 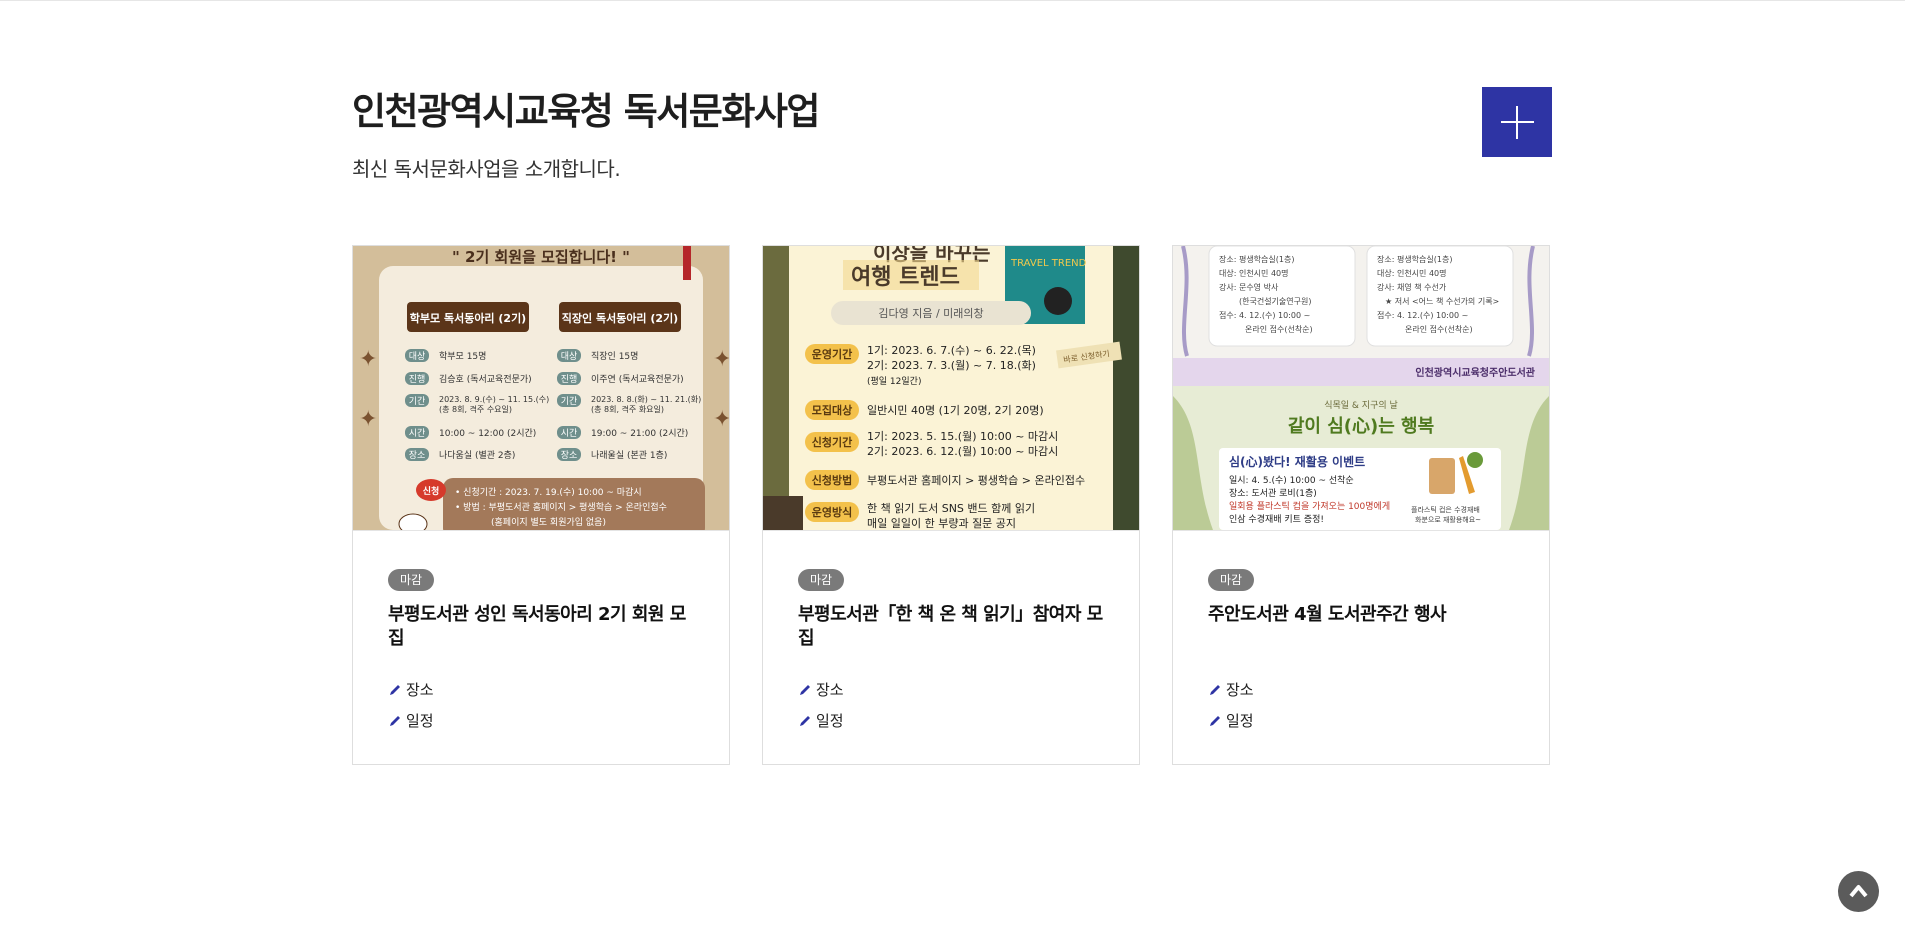 I want to click on poster-group-b: 직장인 독서동아리 (2기), so click(x=620, y=318).